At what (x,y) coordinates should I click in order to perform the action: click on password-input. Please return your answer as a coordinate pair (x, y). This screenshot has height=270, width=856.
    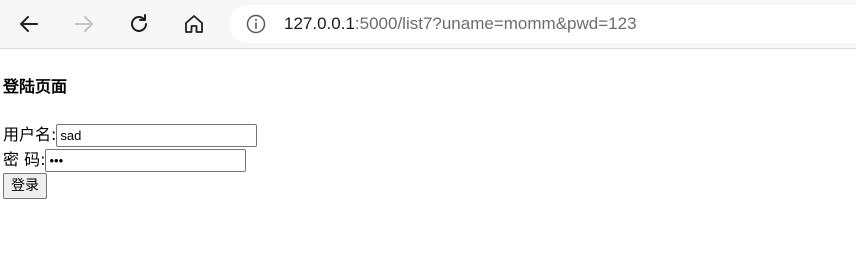
    Looking at the image, I should click on (146, 160).